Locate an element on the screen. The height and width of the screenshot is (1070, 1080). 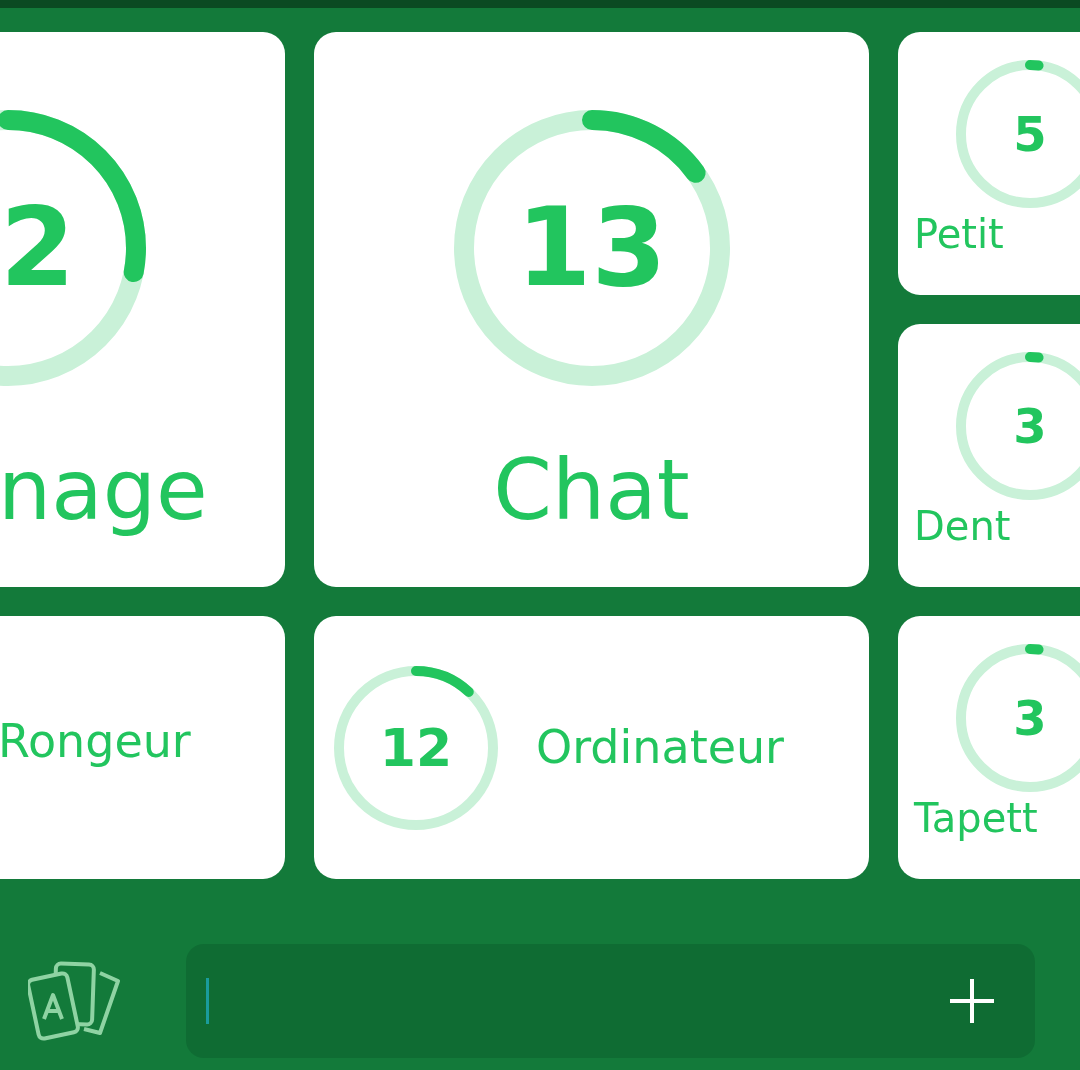
count-number: 13 is located at coordinates (591, 248).